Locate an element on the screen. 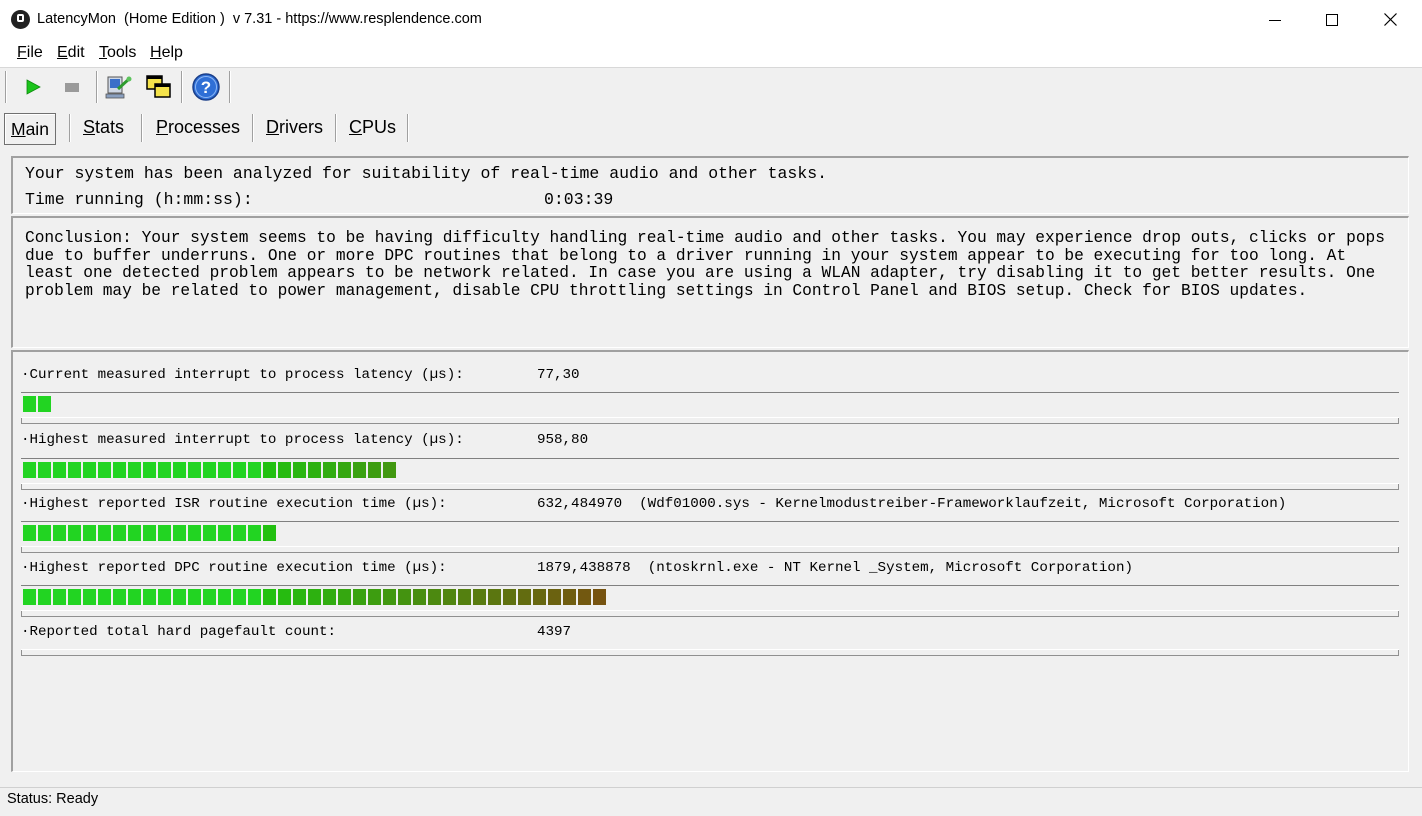 The width and height of the screenshot is (1422, 816). play-icon is located at coordinates (33, 87).